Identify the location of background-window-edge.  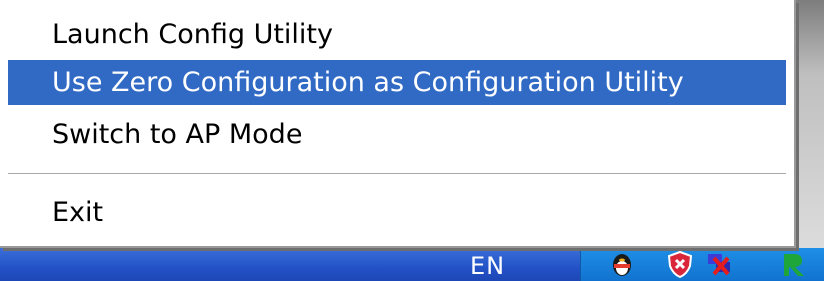
(810, 124).